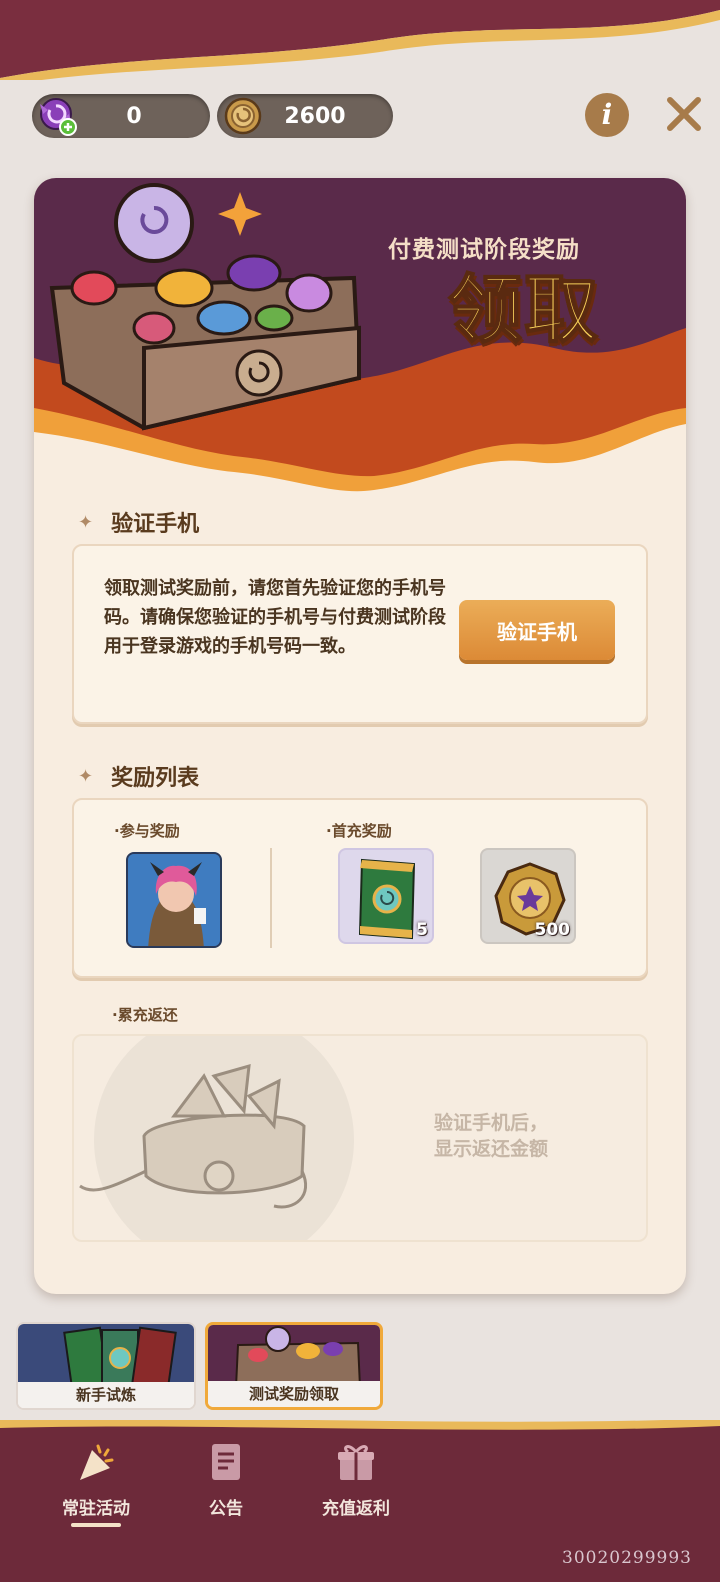 The width and height of the screenshot is (720, 1582). Describe the element at coordinates (552, 930) in the screenshot. I see `reward-count: 500` at that location.